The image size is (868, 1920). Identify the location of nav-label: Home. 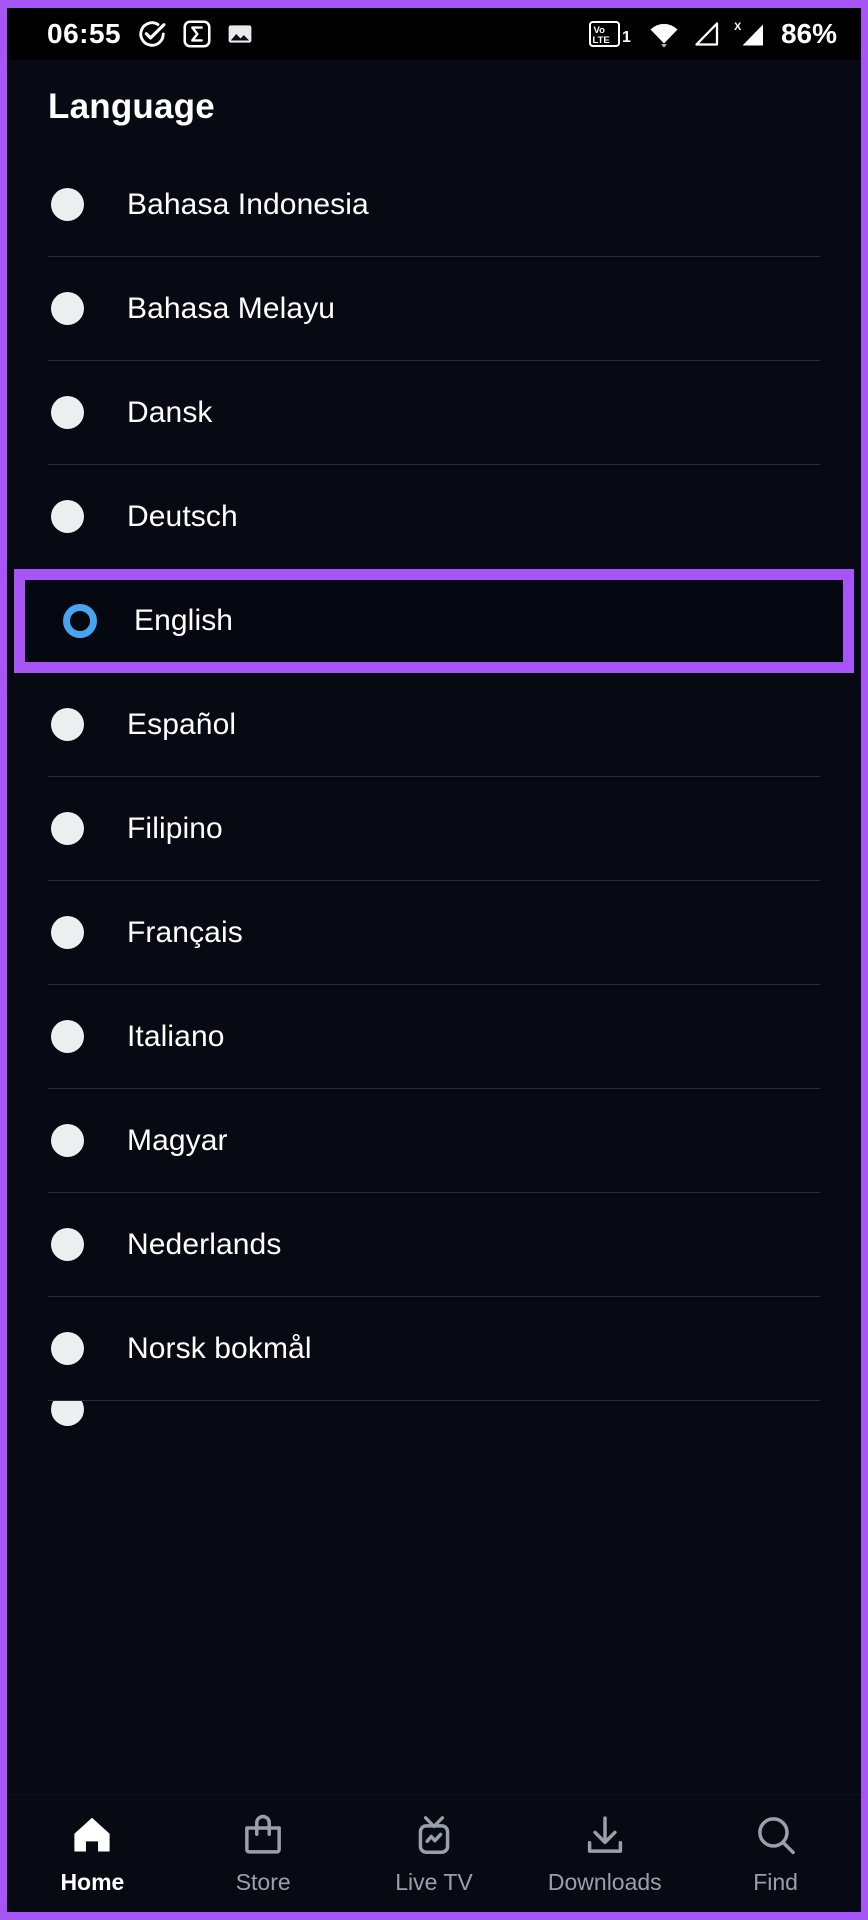
(92, 1882).